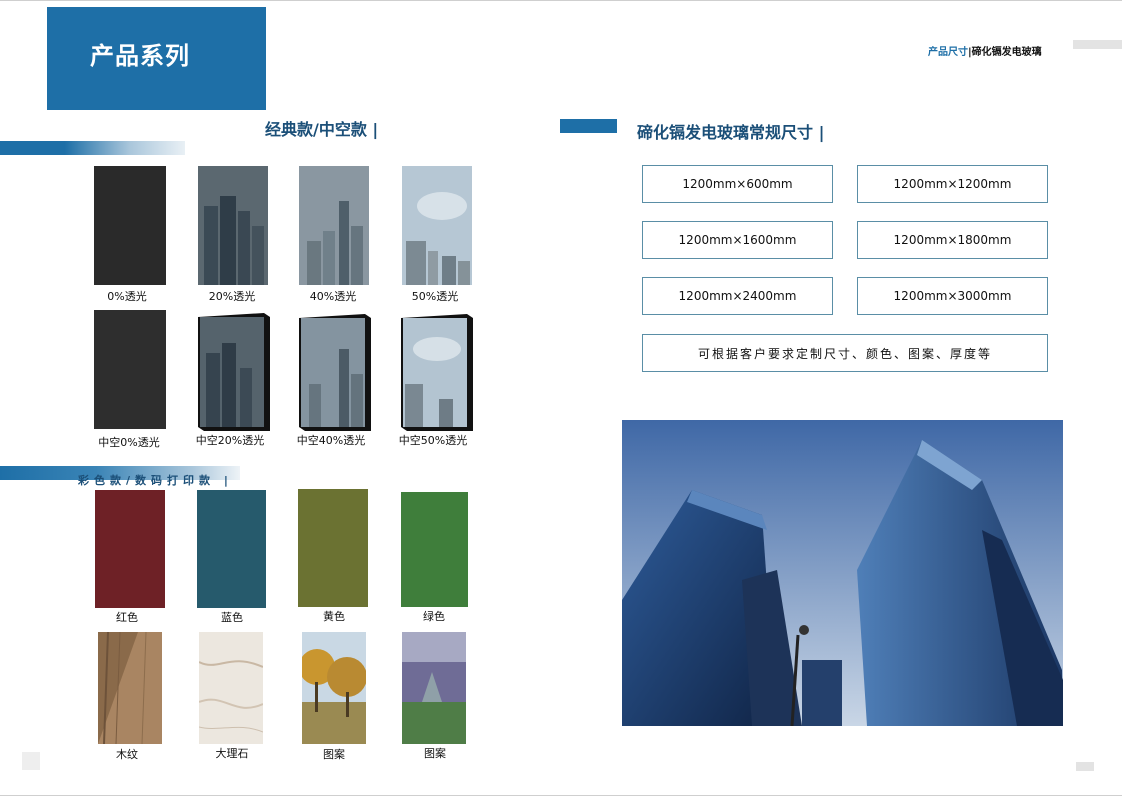  Describe the element at coordinates (129, 442) in the screenshot. I see `swatch-label: 中空0%透光` at that location.